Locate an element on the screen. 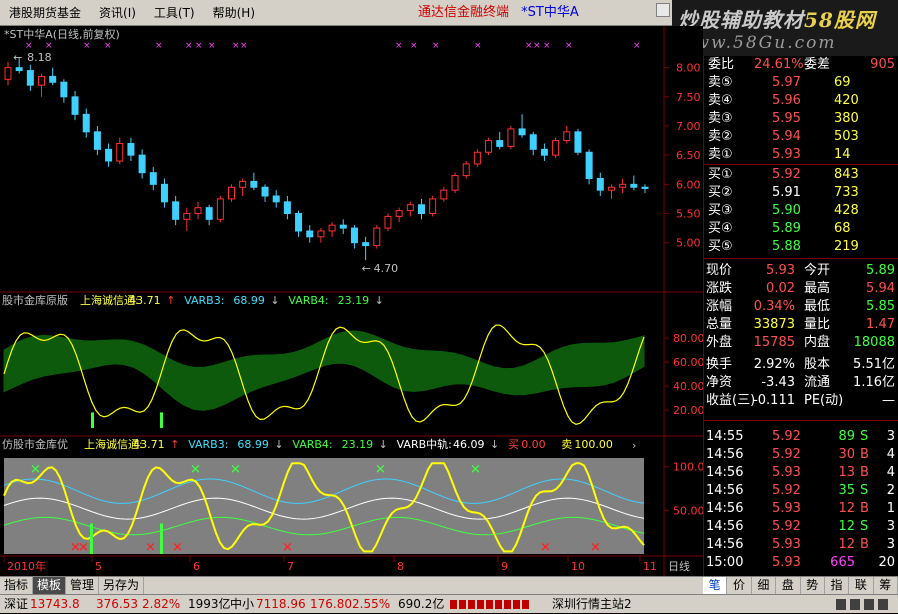 The width and height of the screenshot is (898, 614). buy-level-label: 买③ is located at coordinates (720, 210).